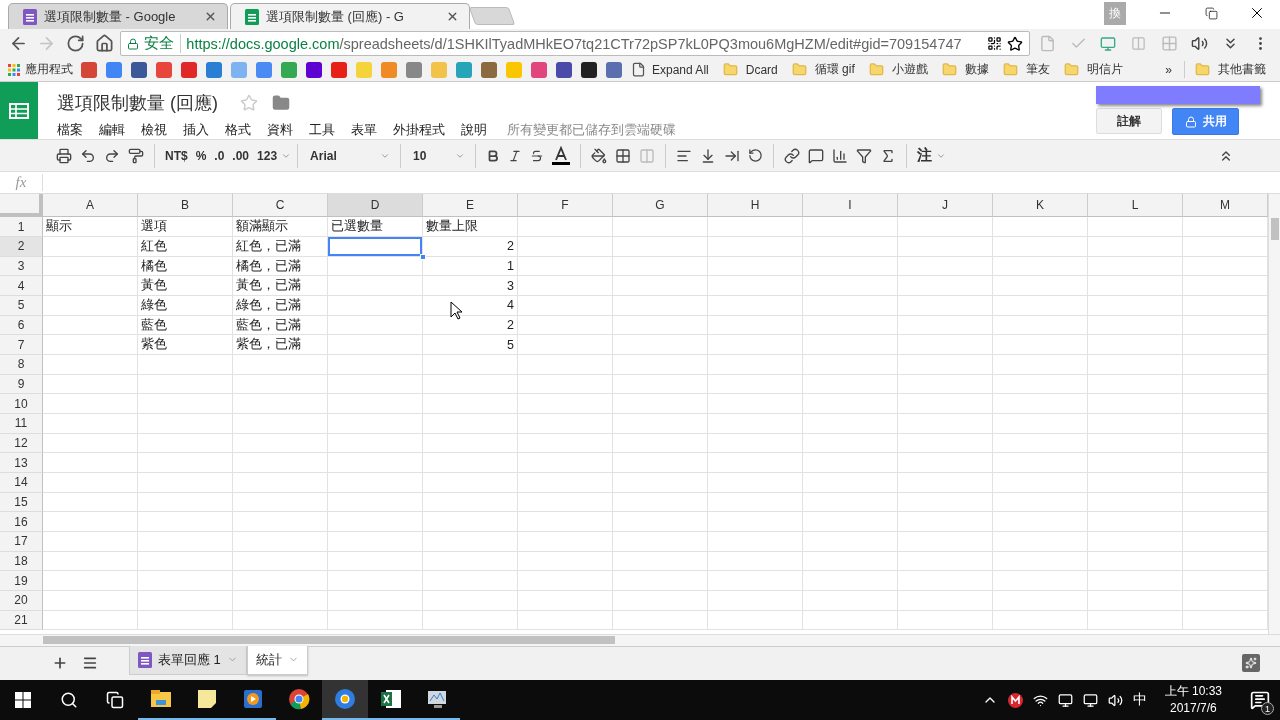  What do you see at coordinates (280, 206) in the screenshot?
I see `column-header: C` at bounding box center [280, 206].